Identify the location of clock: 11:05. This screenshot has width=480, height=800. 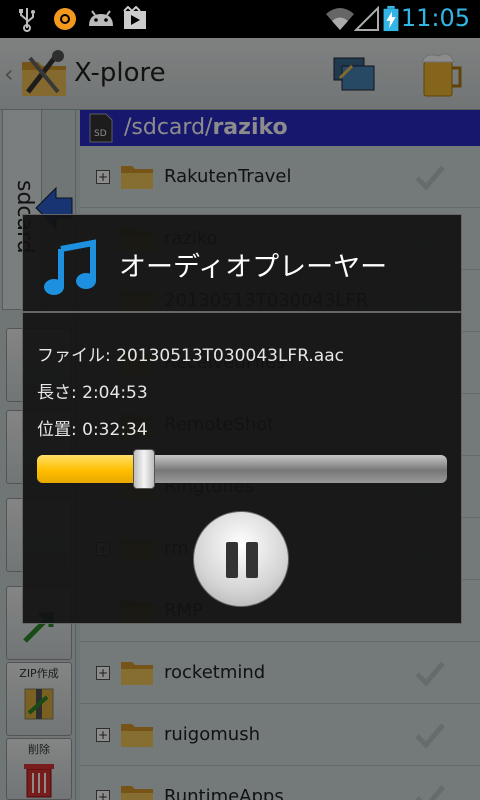
(435, 18).